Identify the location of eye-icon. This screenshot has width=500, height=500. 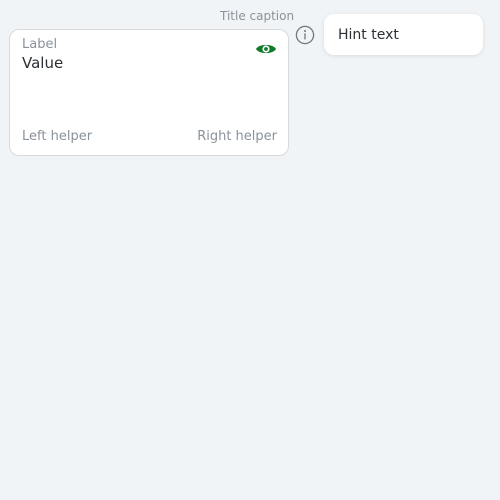
(266, 49).